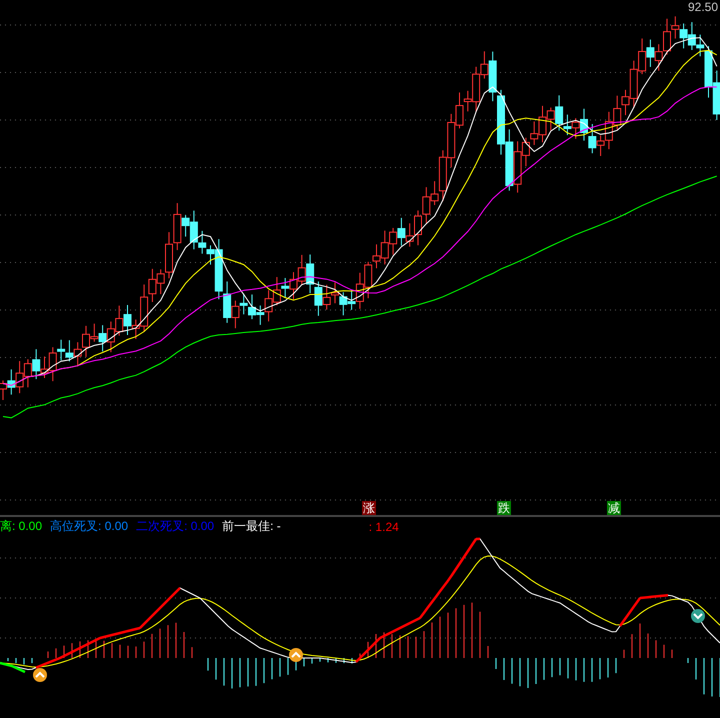 The width and height of the screenshot is (720, 718). Describe the element at coordinates (369, 508) in the screenshot. I see `signal-tag: 涨` at that location.